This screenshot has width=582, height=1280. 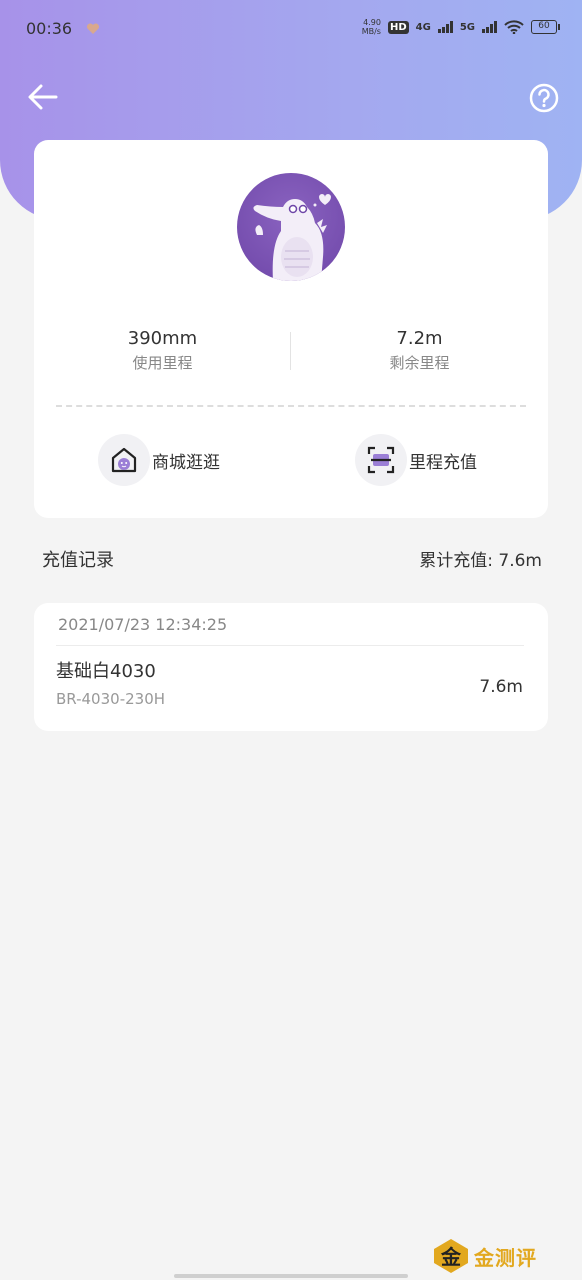 What do you see at coordinates (291, 406) in the screenshot?
I see `dashed-divider` at bounding box center [291, 406].